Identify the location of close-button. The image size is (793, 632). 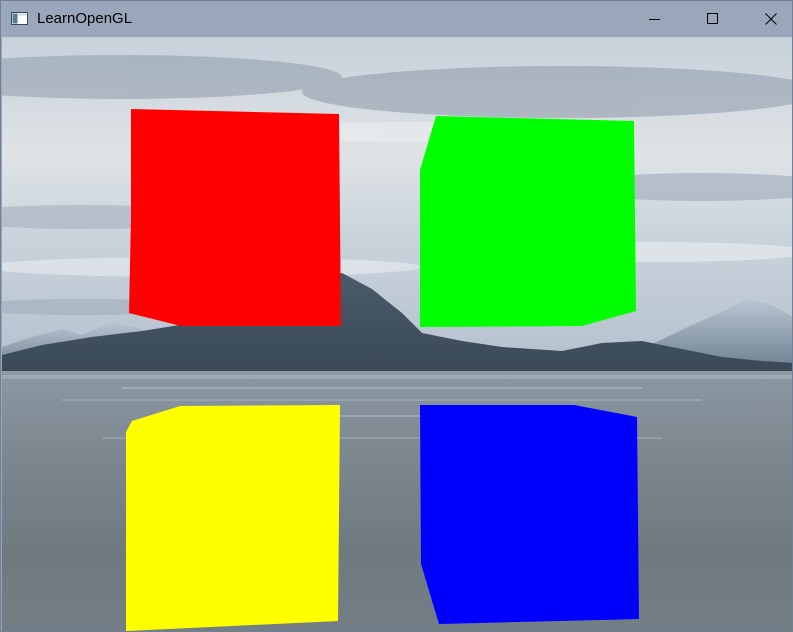
(770, 19).